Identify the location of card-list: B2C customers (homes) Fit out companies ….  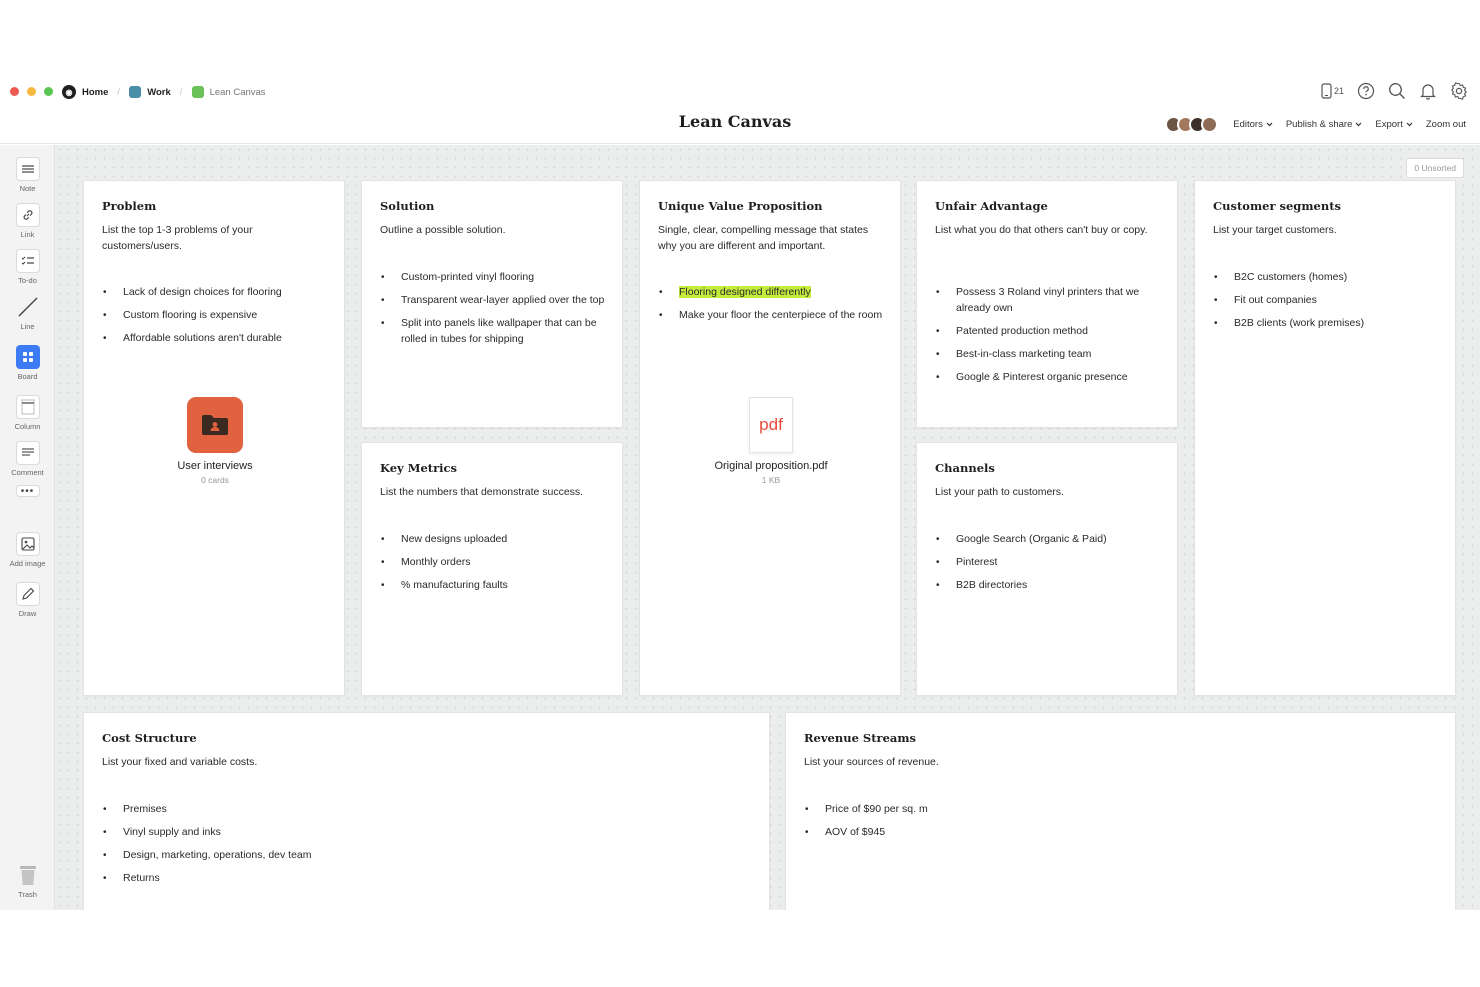
(1327, 304).